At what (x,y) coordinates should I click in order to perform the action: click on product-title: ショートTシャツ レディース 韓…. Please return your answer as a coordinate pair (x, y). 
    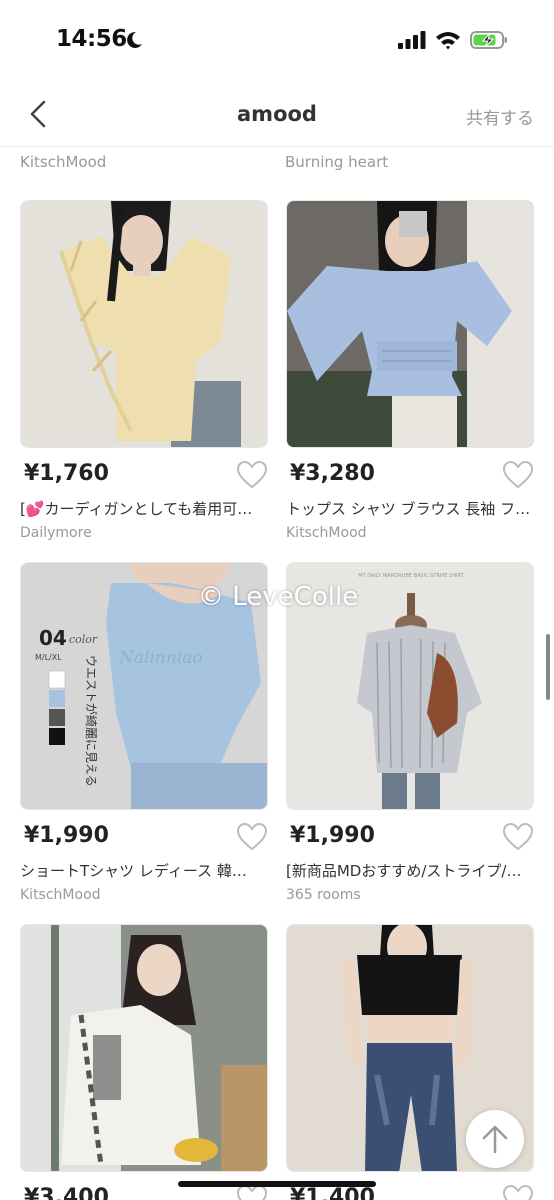
    Looking at the image, I should click on (133, 871).